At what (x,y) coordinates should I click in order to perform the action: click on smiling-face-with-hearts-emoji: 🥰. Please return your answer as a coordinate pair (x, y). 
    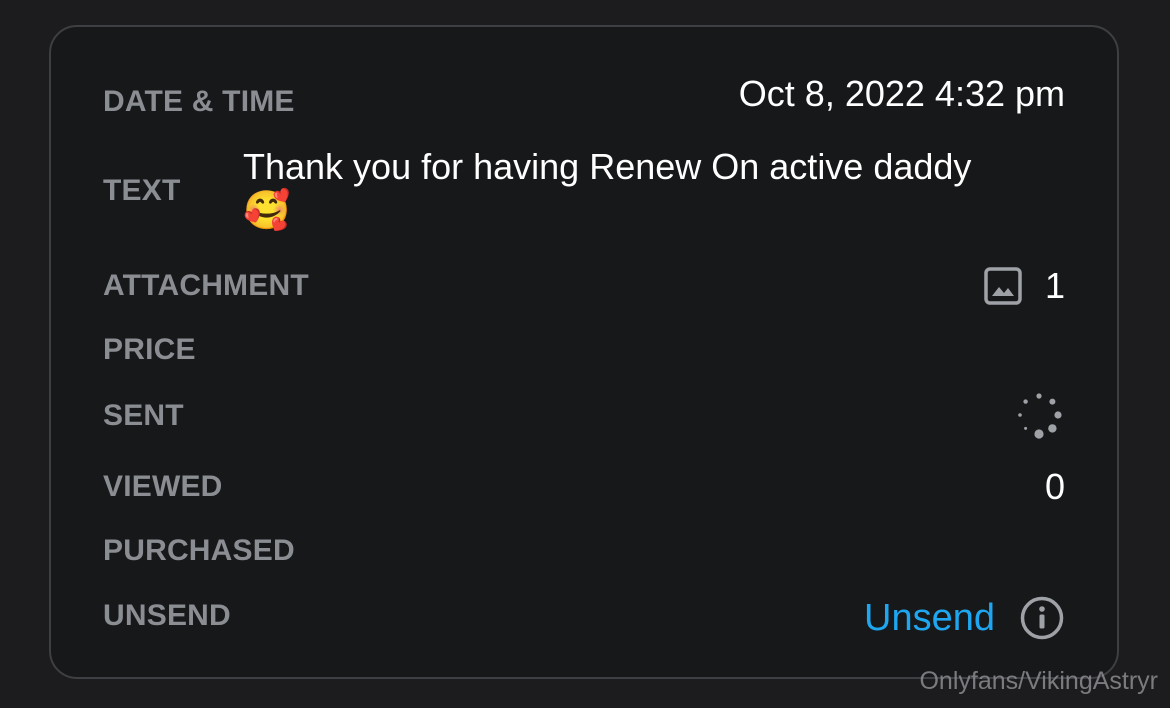
    Looking at the image, I should click on (267, 211).